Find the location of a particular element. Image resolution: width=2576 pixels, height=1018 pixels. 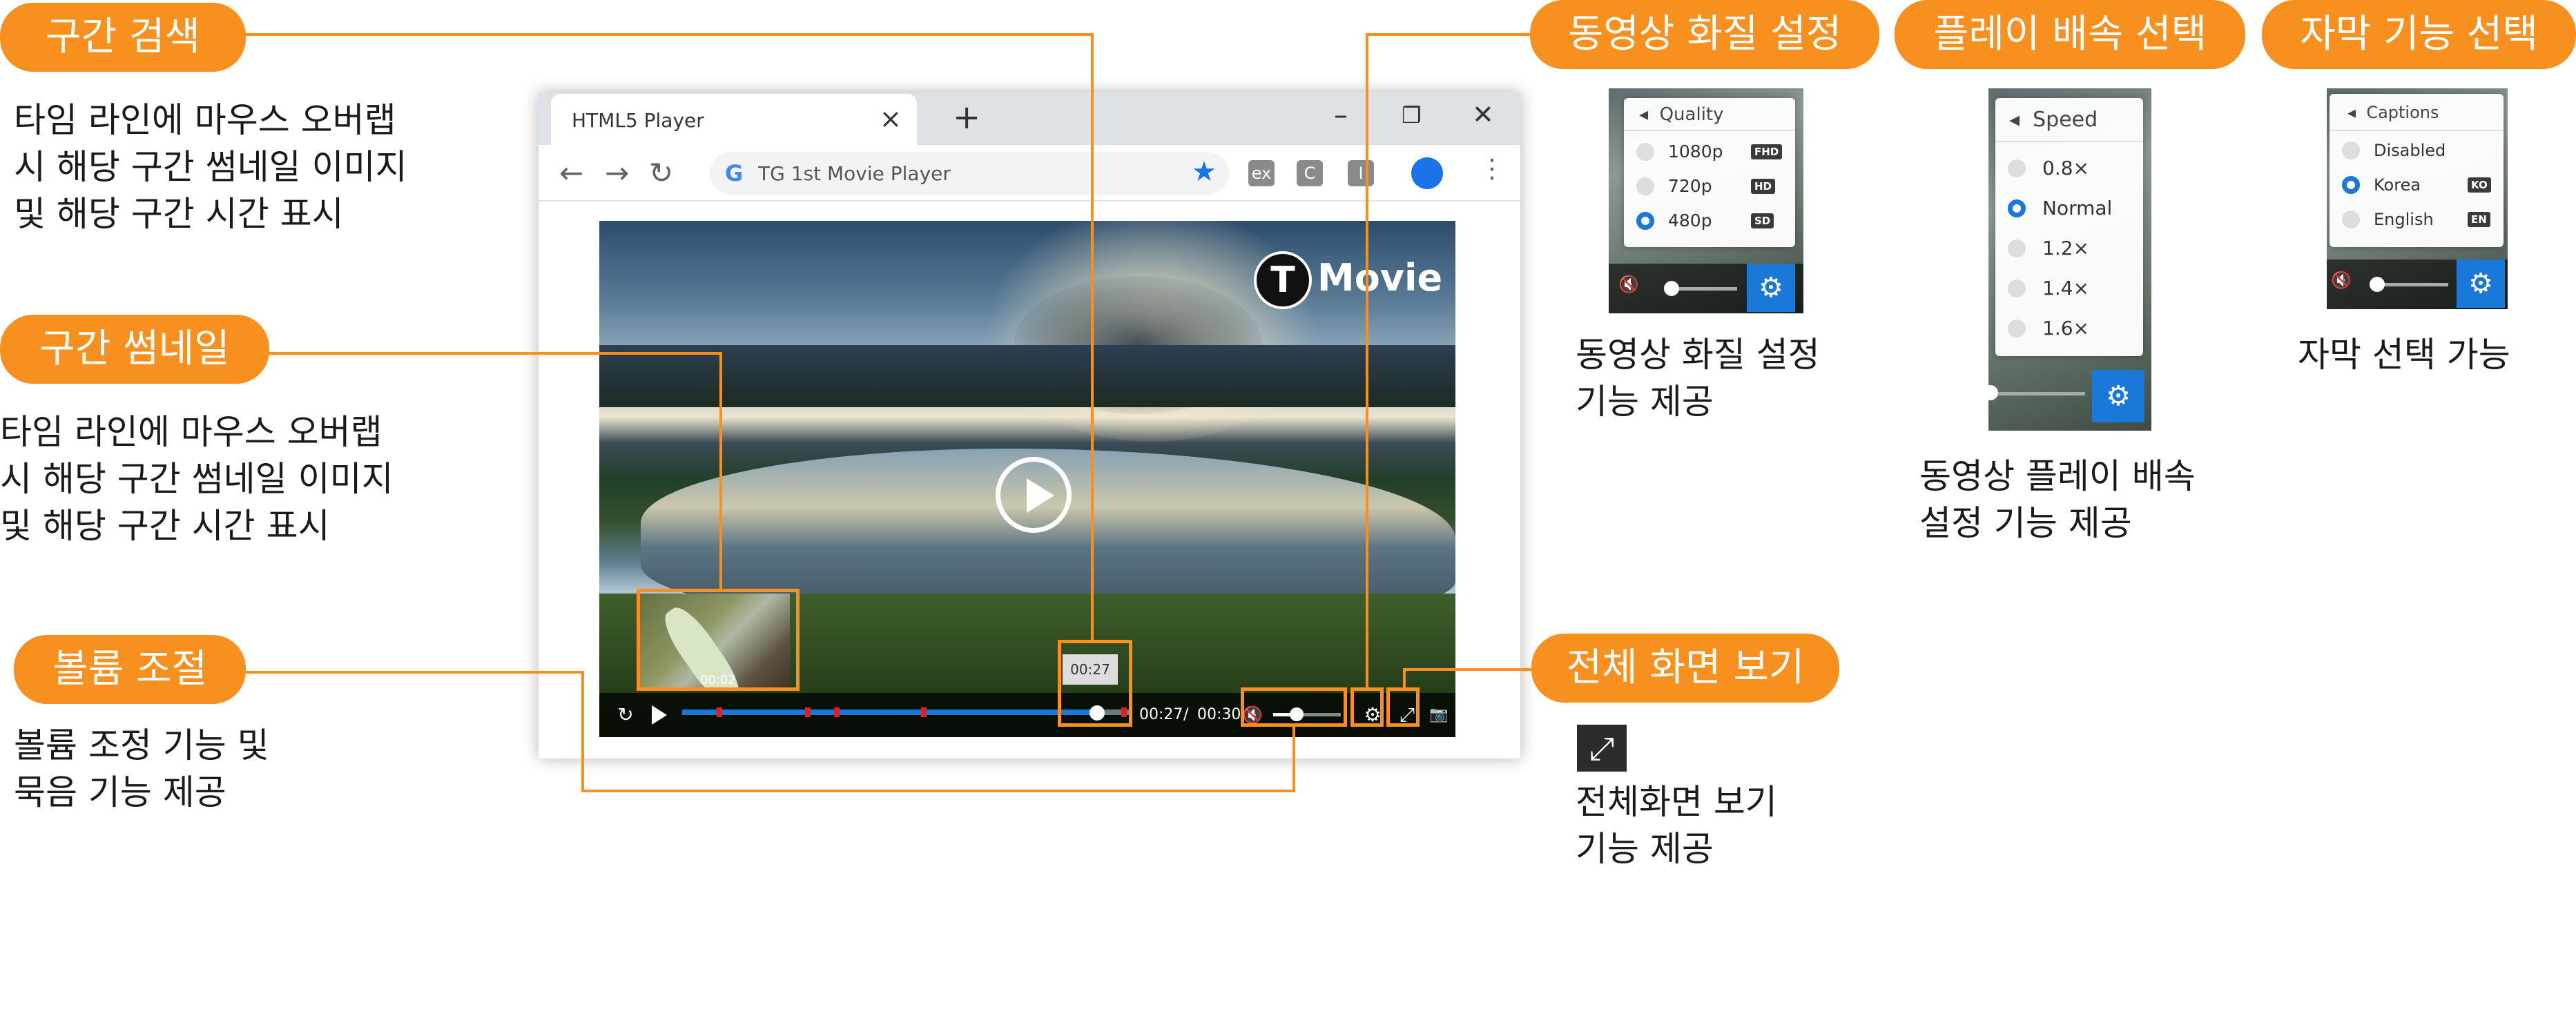

connector-quality-h is located at coordinates (1448, 34).